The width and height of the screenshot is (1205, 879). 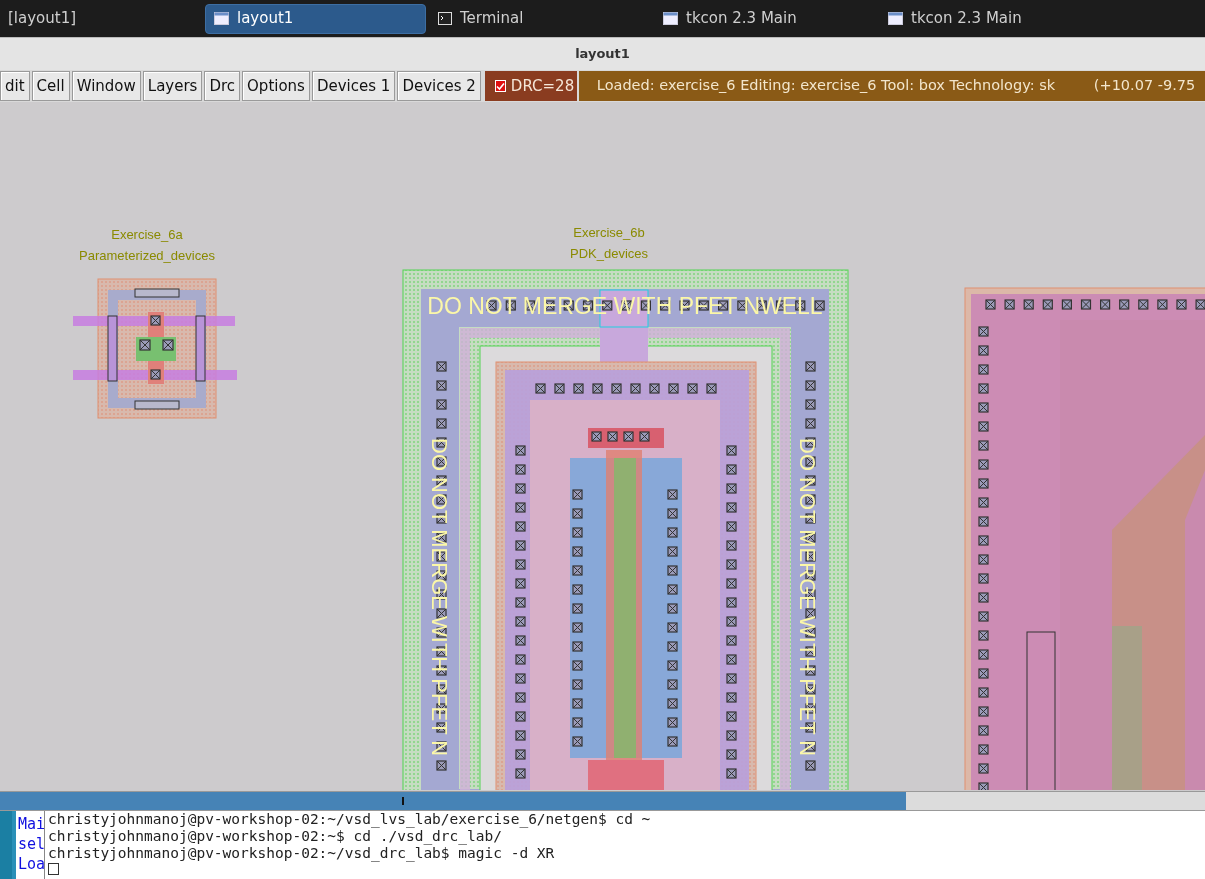 I want to click on taskbar-button: [layout1], so click(x=100, y=18).